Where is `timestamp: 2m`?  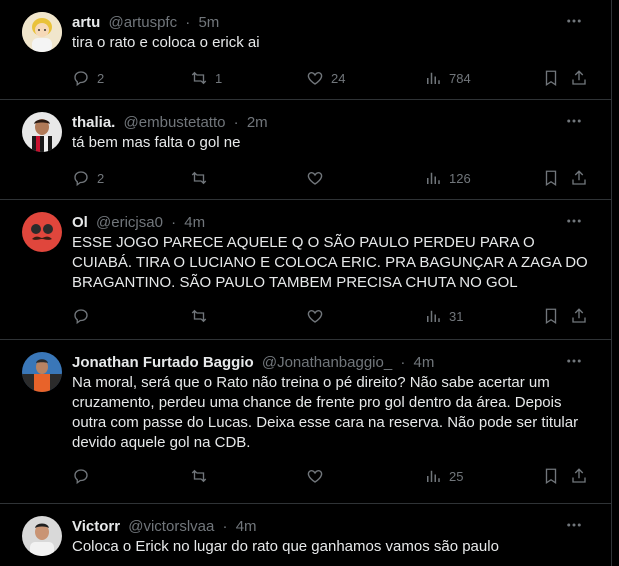
timestamp: 2m is located at coordinates (257, 122).